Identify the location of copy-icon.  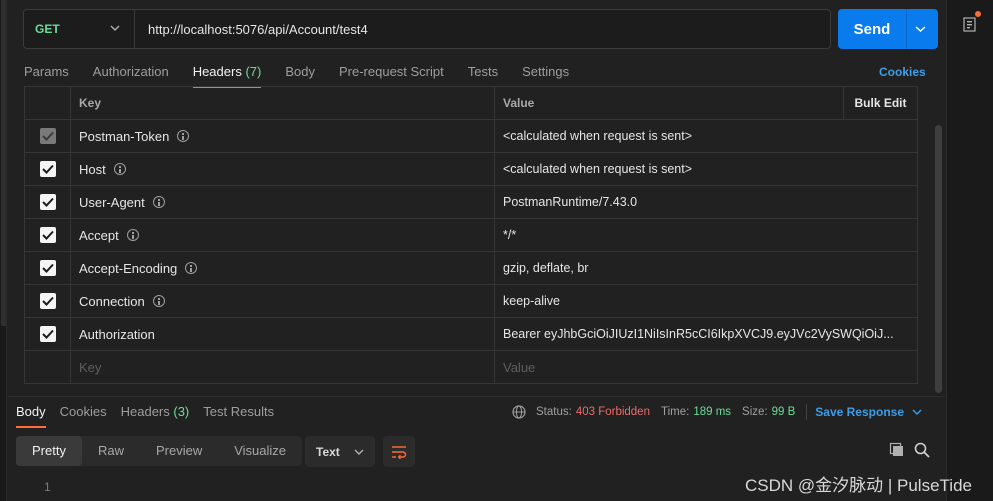
(897, 450).